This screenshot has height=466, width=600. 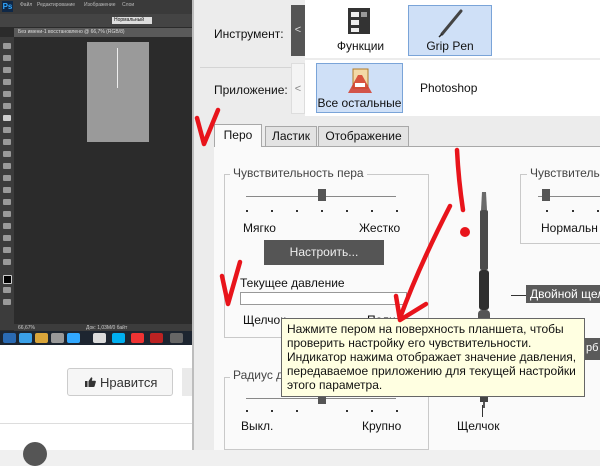 What do you see at coordinates (258, 375) in the screenshot?
I see `radius-group-title: Радиус д` at bounding box center [258, 375].